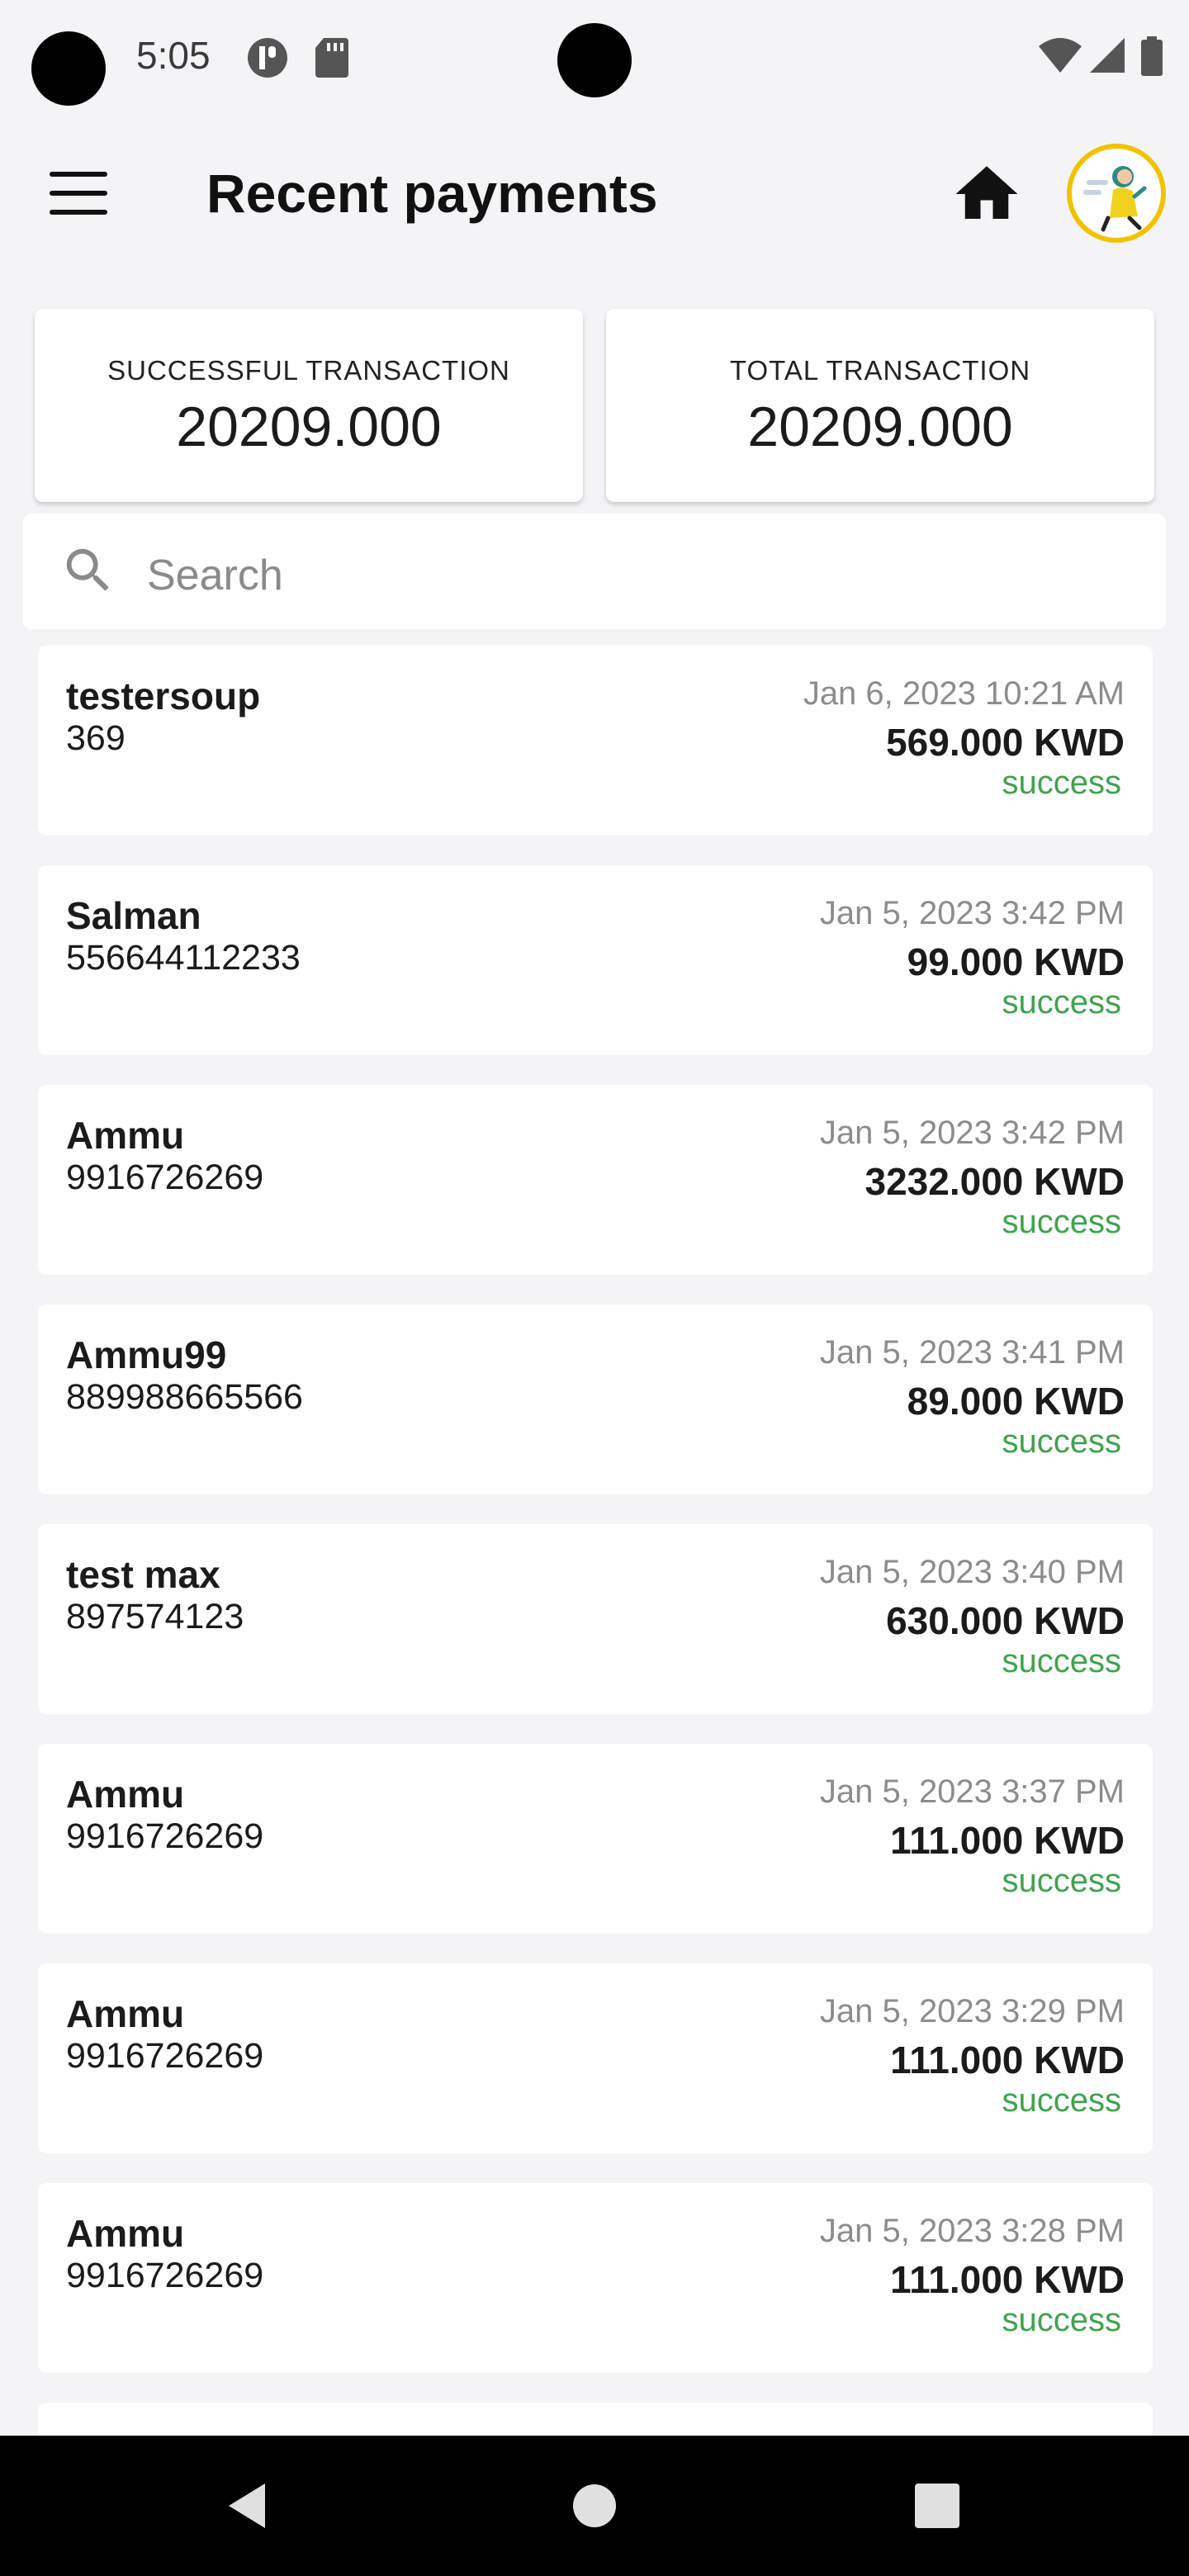 The width and height of the screenshot is (1189, 2576). Describe the element at coordinates (173, 55) in the screenshot. I see `status-time: 5:05` at that location.